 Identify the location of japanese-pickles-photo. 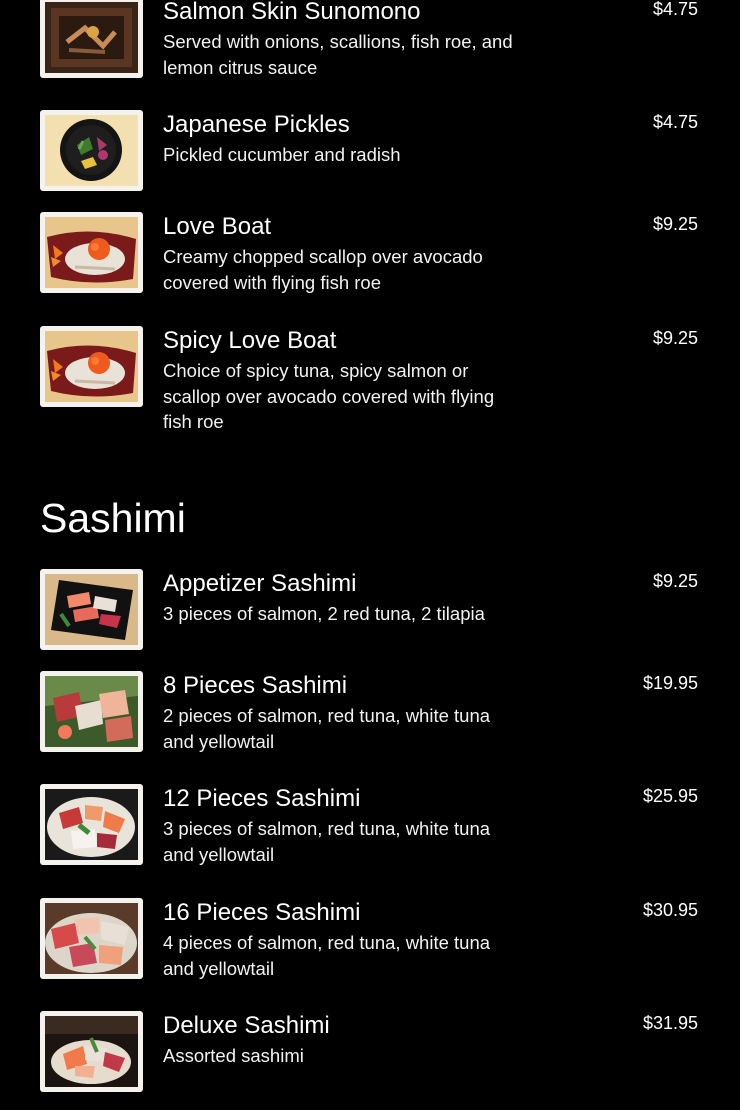
(91, 150).